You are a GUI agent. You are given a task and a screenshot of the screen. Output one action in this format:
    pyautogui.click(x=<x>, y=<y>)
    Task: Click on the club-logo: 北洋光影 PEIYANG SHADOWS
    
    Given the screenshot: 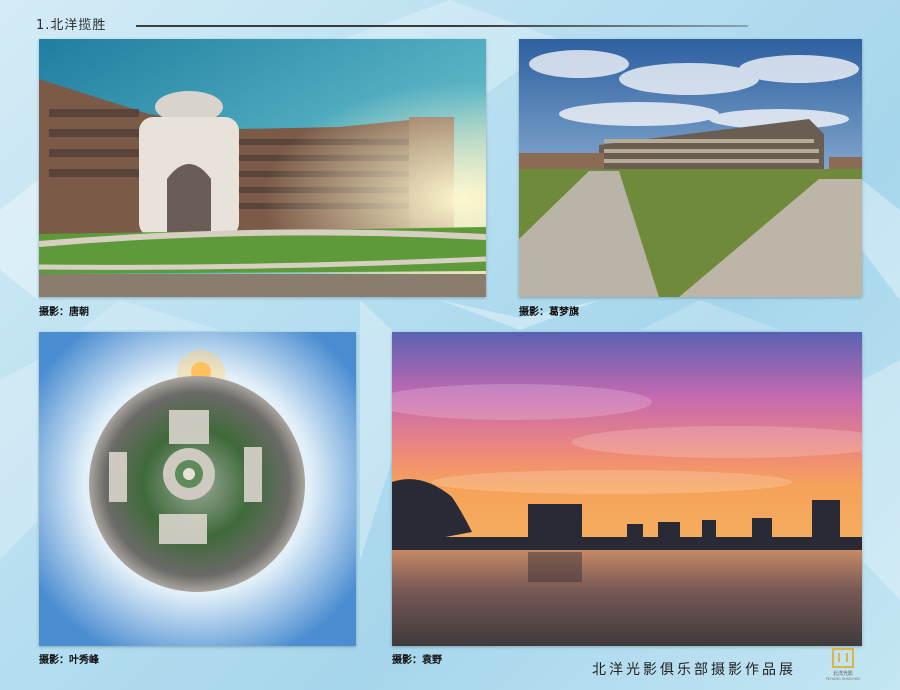 What is the action you would take?
    pyautogui.click(x=843, y=667)
    